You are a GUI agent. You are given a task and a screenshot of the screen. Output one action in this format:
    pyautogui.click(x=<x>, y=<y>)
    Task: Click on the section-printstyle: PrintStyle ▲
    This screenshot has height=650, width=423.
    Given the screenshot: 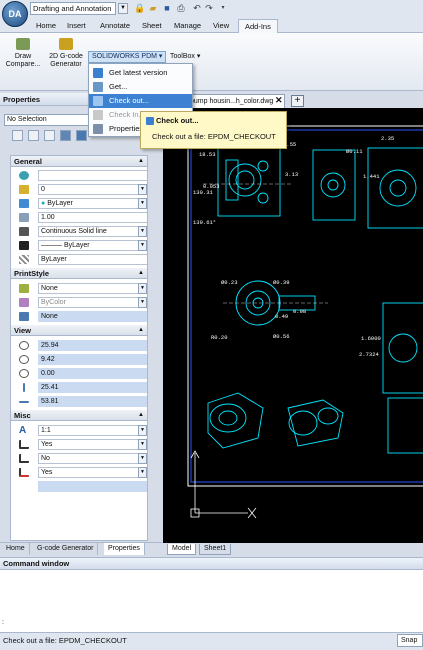 What is the action you would take?
    pyautogui.click(x=79, y=273)
    